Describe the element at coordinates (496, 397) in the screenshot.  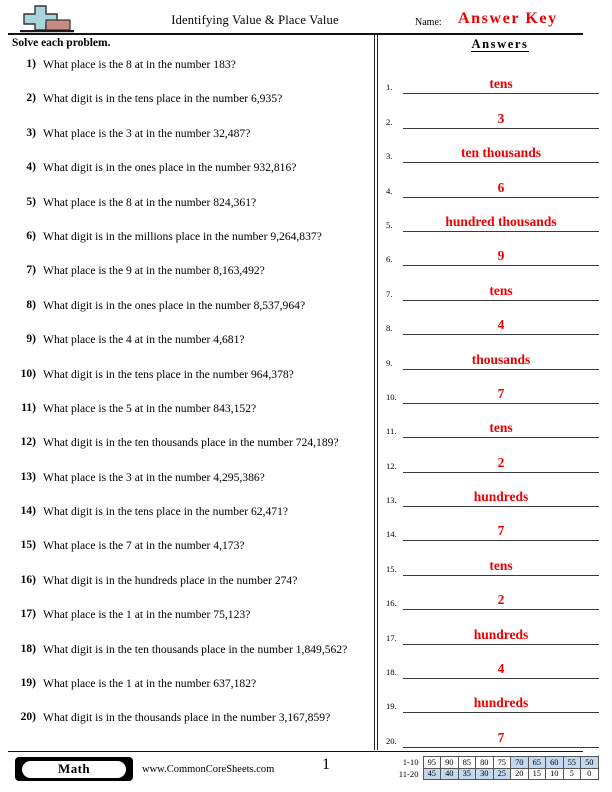
I see `answer-row: 10. 7` at that location.